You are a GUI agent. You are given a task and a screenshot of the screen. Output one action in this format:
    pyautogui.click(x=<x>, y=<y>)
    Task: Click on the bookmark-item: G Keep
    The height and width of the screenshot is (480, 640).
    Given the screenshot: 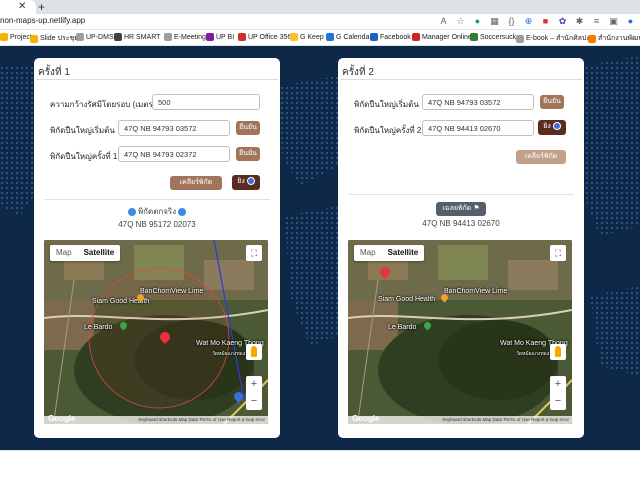 What is the action you would take?
    pyautogui.click(x=307, y=37)
    